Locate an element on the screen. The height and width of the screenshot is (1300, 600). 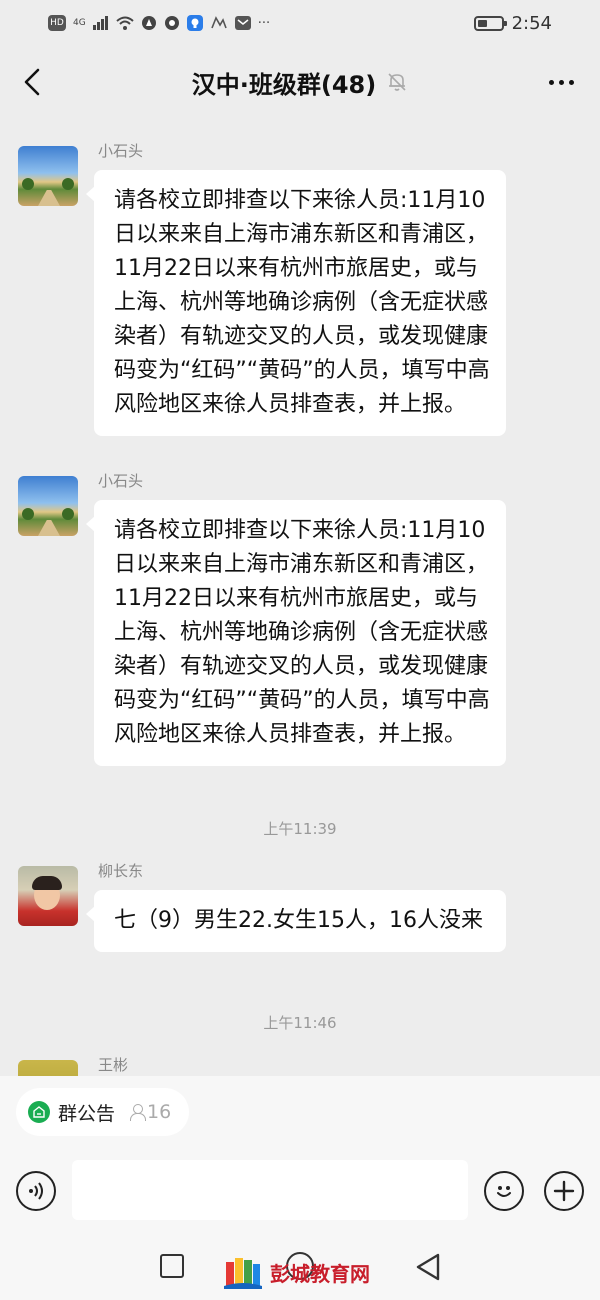
recent-apps-button is located at coordinates (172, 1266).